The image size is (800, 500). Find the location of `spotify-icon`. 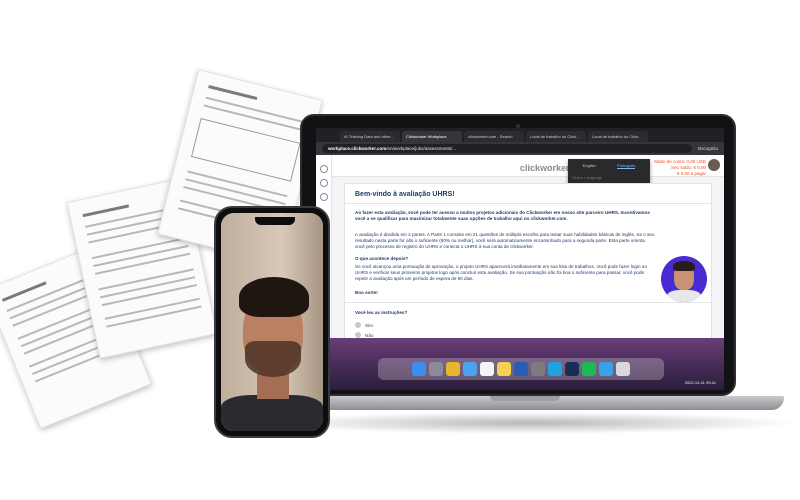

spotify-icon is located at coordinates (589, 369).